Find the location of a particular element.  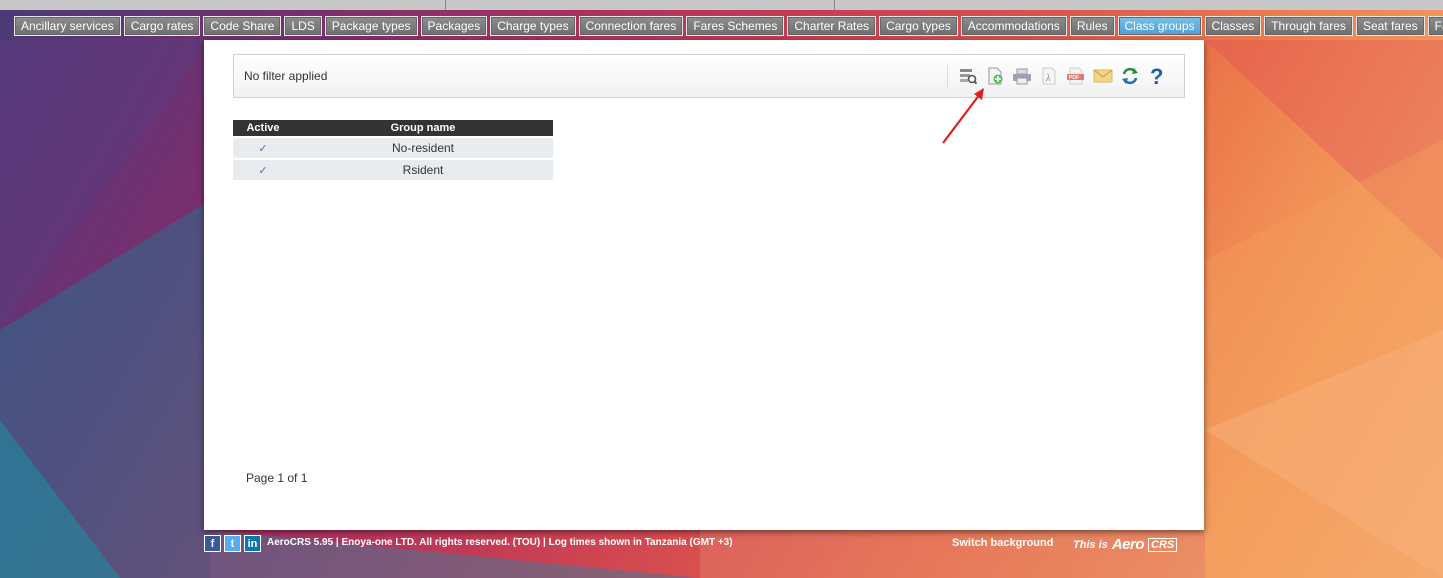

nav-tab-connection-fares: Connection fares is located at coordinates (631, 26).